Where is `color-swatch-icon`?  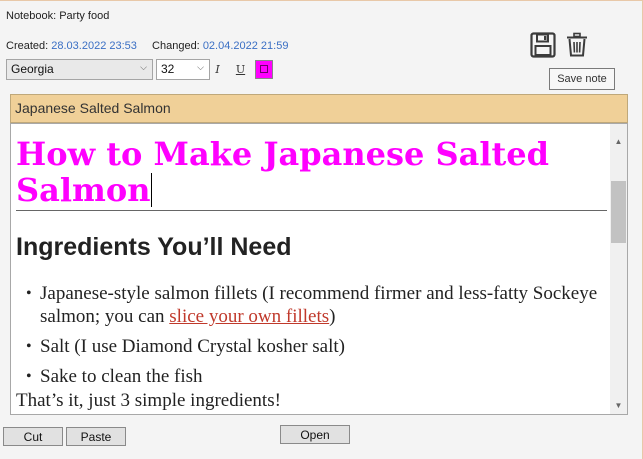 color-swatch-icon is located at coordinates (264, 69).